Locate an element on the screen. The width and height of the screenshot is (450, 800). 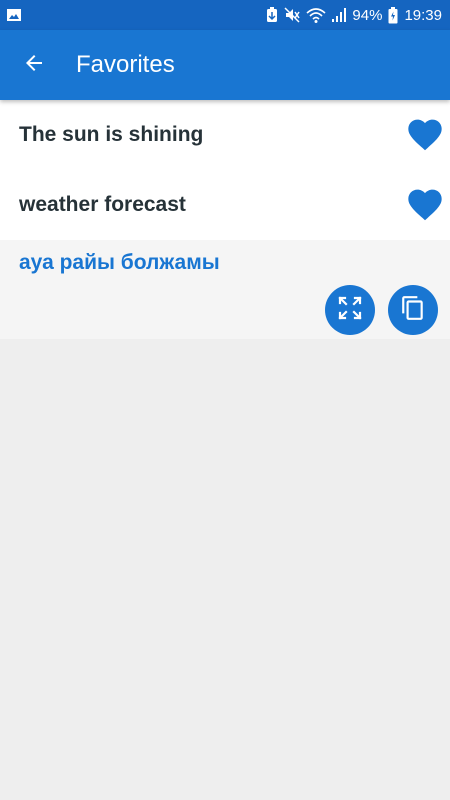
fullscreen-icon is located at coordinates (350, 310).